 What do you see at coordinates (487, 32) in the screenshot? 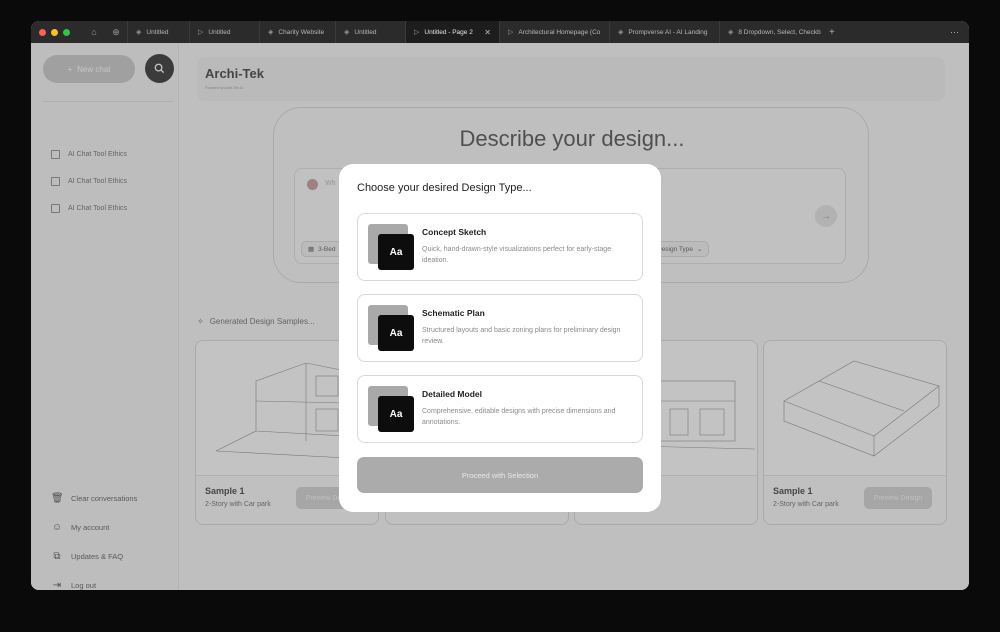
I see `close-tab-icon: ✕` at bounding box center [487, 32].